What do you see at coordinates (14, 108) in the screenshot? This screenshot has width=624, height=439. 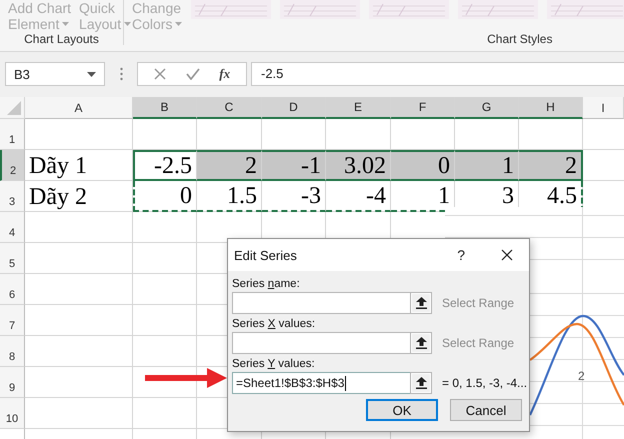 I see `select-all-icon` at bounding box center [14, 108].